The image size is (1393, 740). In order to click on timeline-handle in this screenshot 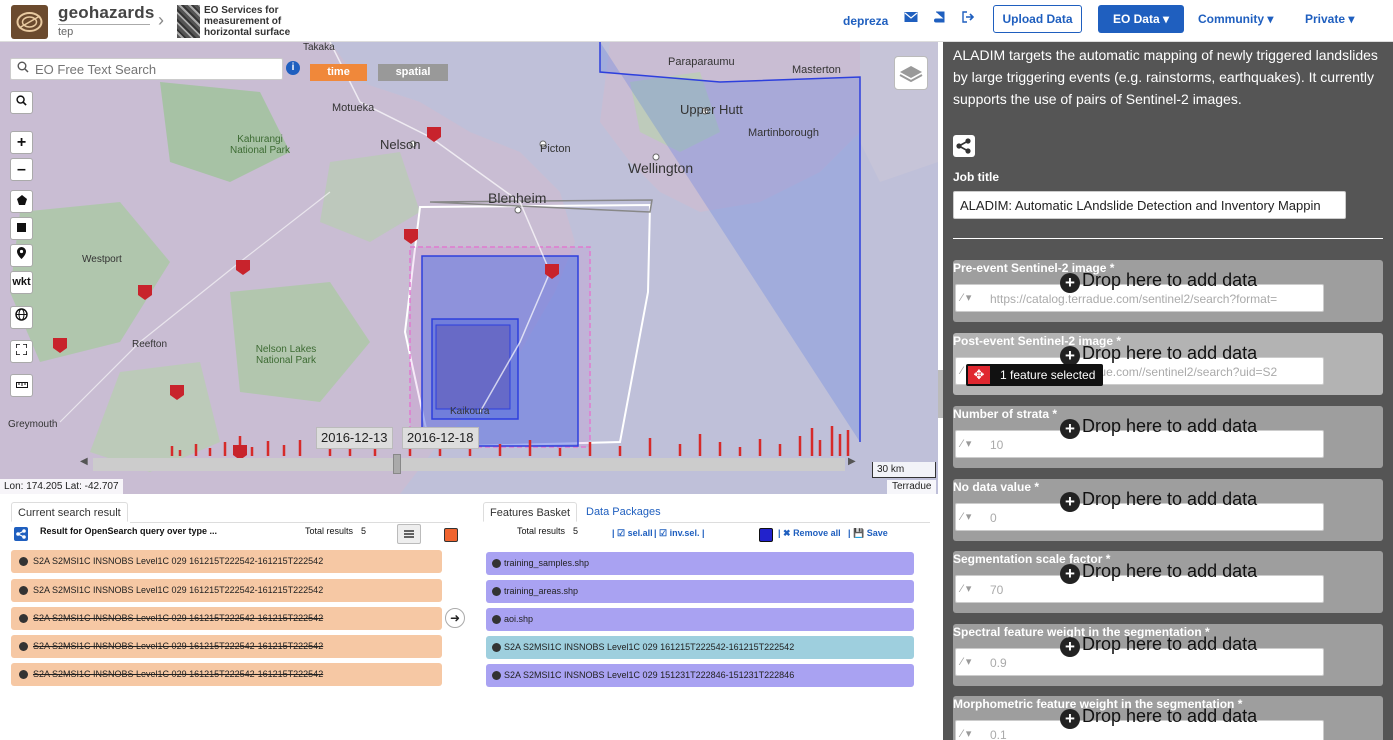, I will do `click(397, 464)`.